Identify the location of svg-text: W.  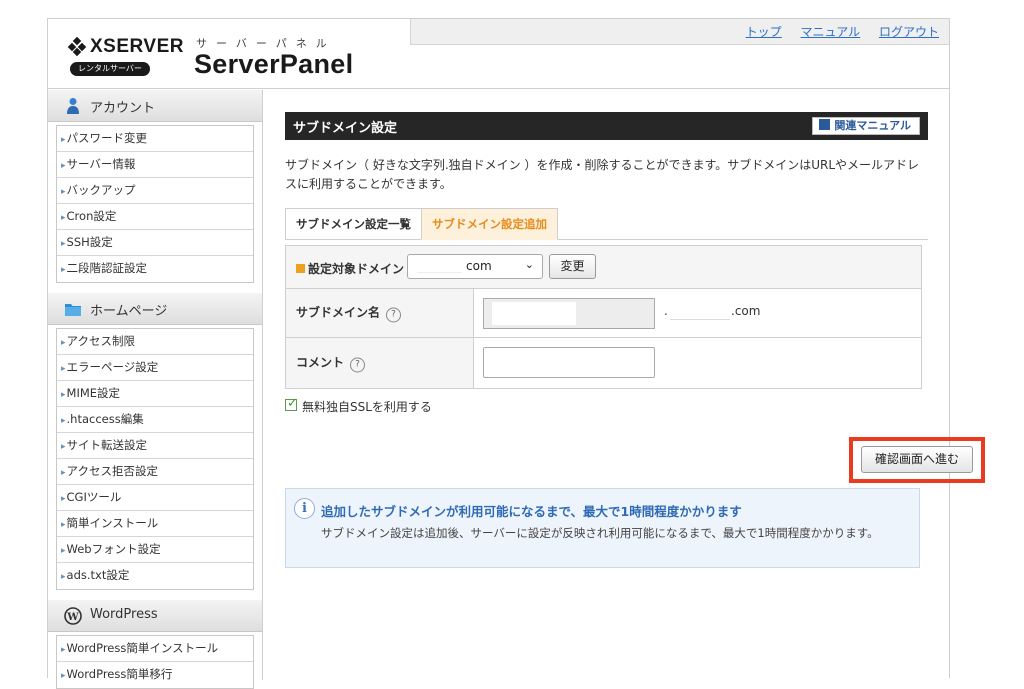
(72, 617).